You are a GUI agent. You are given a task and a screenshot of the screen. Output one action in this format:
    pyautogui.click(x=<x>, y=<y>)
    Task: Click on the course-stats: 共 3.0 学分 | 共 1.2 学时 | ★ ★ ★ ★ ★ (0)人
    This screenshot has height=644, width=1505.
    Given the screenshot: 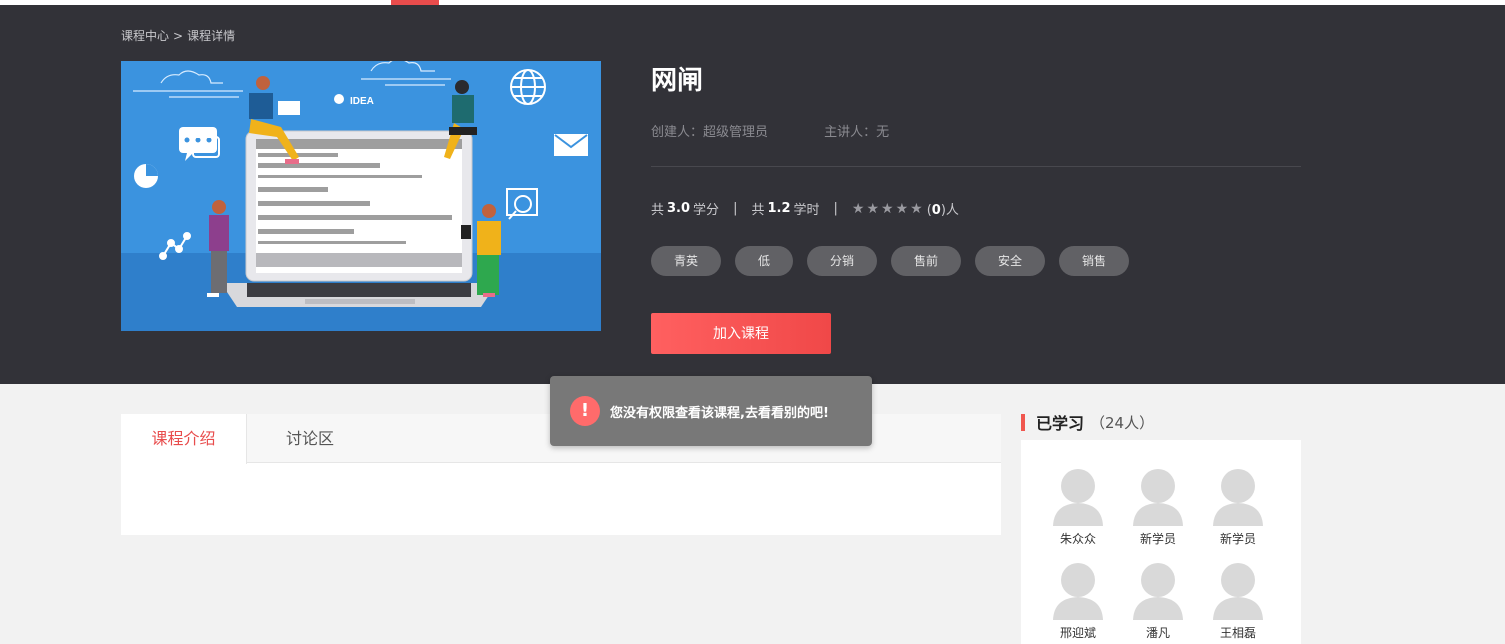 What is the action you would take?
    pyautogui.click(x=976, y=209)
    